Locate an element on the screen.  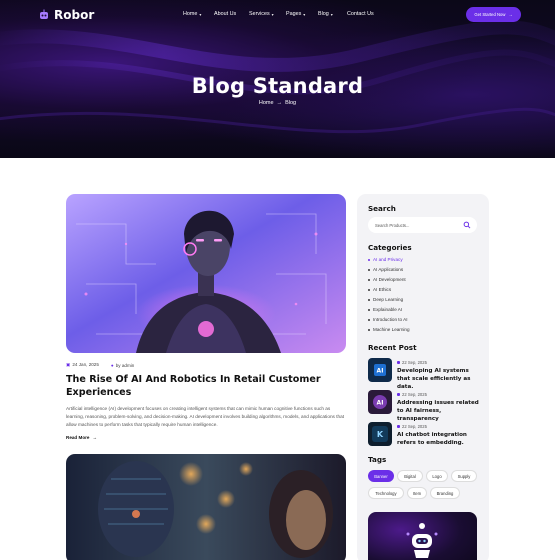
category-item: AI and Privacy is located at coordinates (385, 259).